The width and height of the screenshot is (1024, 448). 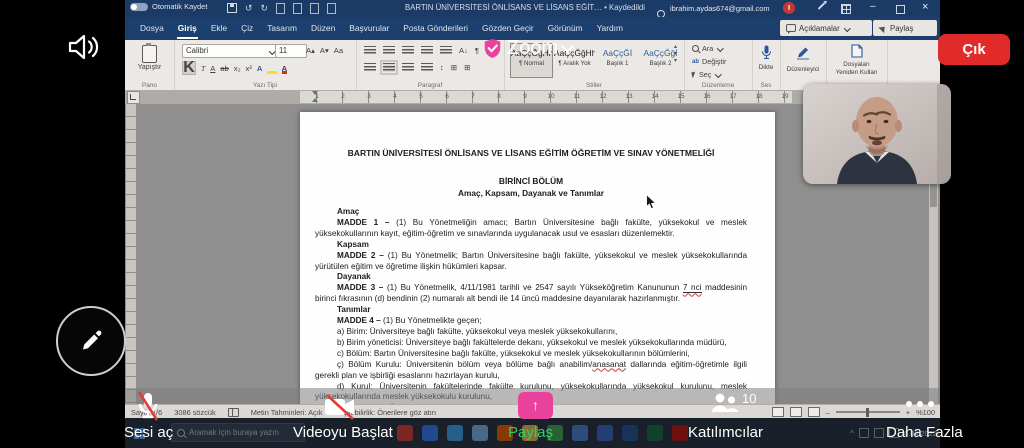 What do you see at coordinates (920, 404) in the screenshot?
I see `more-options-icon` at bounding box center [920, 404].